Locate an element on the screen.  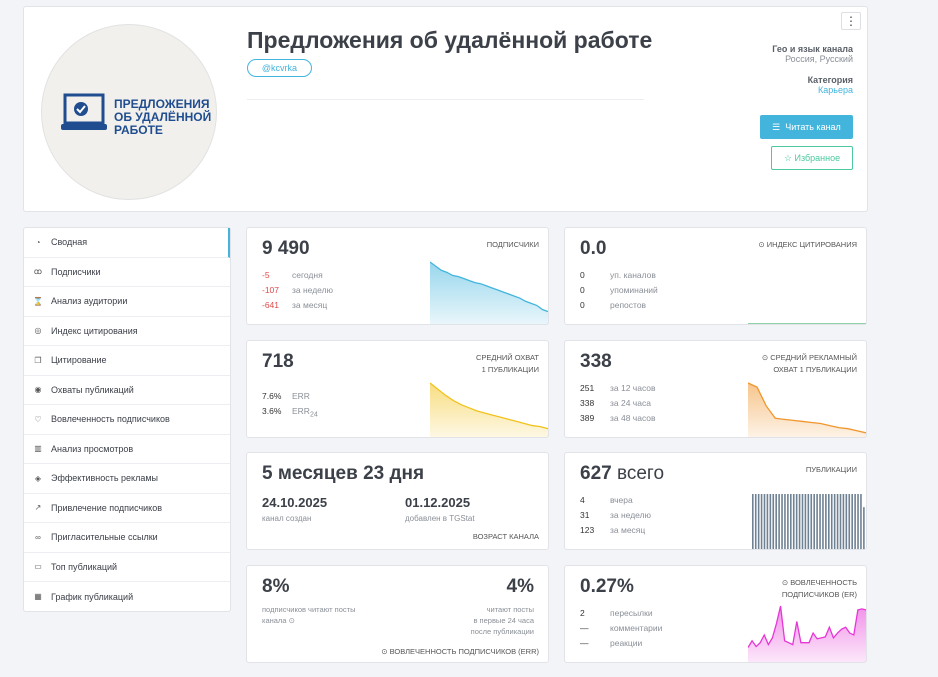
sidebar-item: ◎ Индекс цитирования is located at coordinates (127, 331).